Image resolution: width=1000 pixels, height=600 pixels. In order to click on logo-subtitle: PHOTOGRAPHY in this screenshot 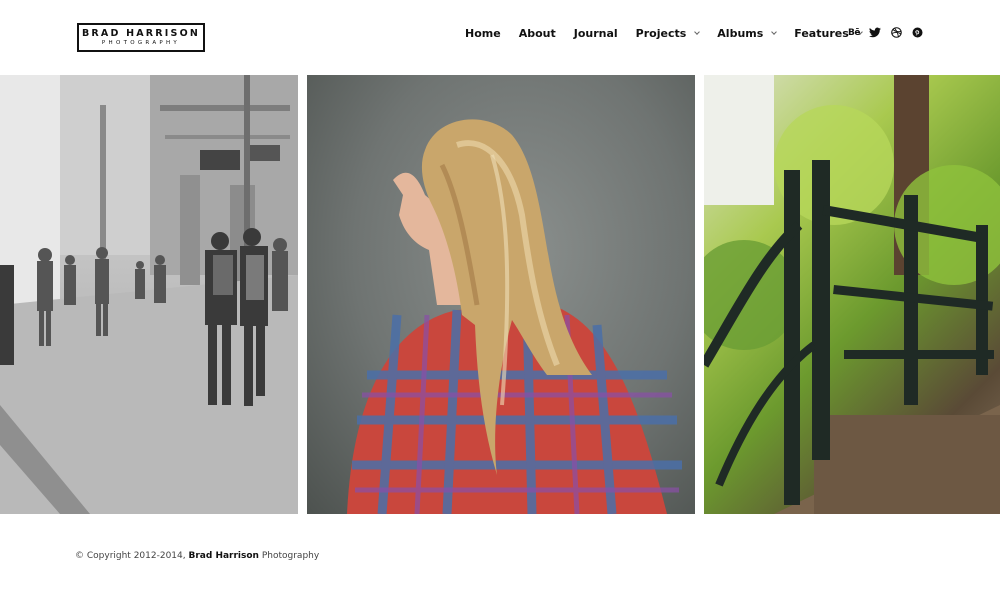, I will do `click(141, 43)`.